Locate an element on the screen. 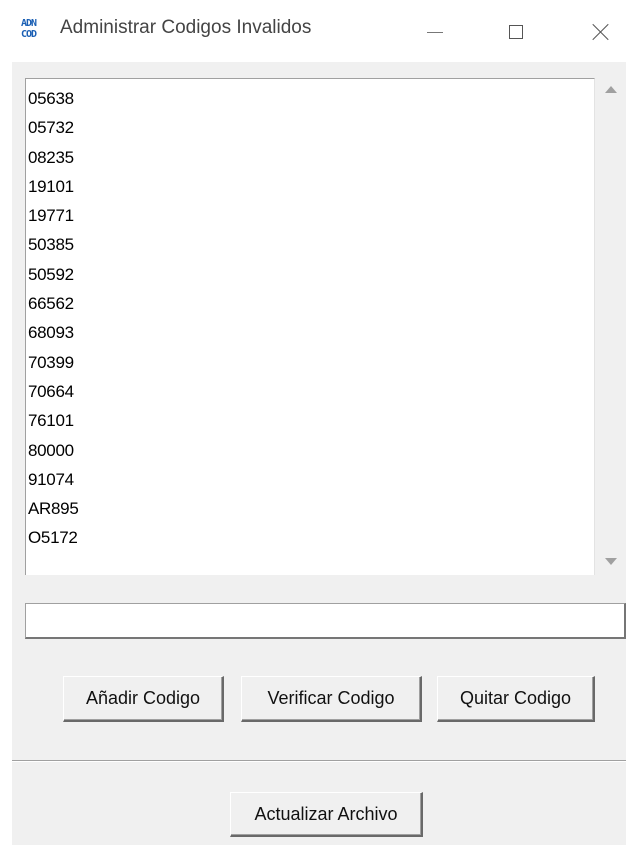  update-file-button: Actualizar Archivo is located at coordinates (326, 814).